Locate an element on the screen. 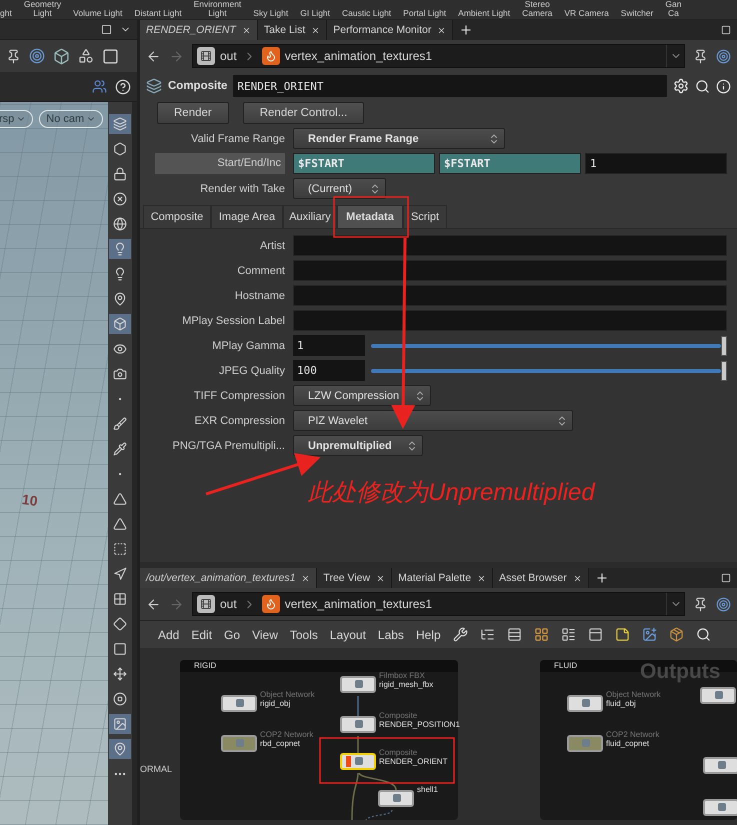 The width and height of the screenshot is (737, 825). dropdown-menu: LZW Compression is located at coordinates (362, 395).